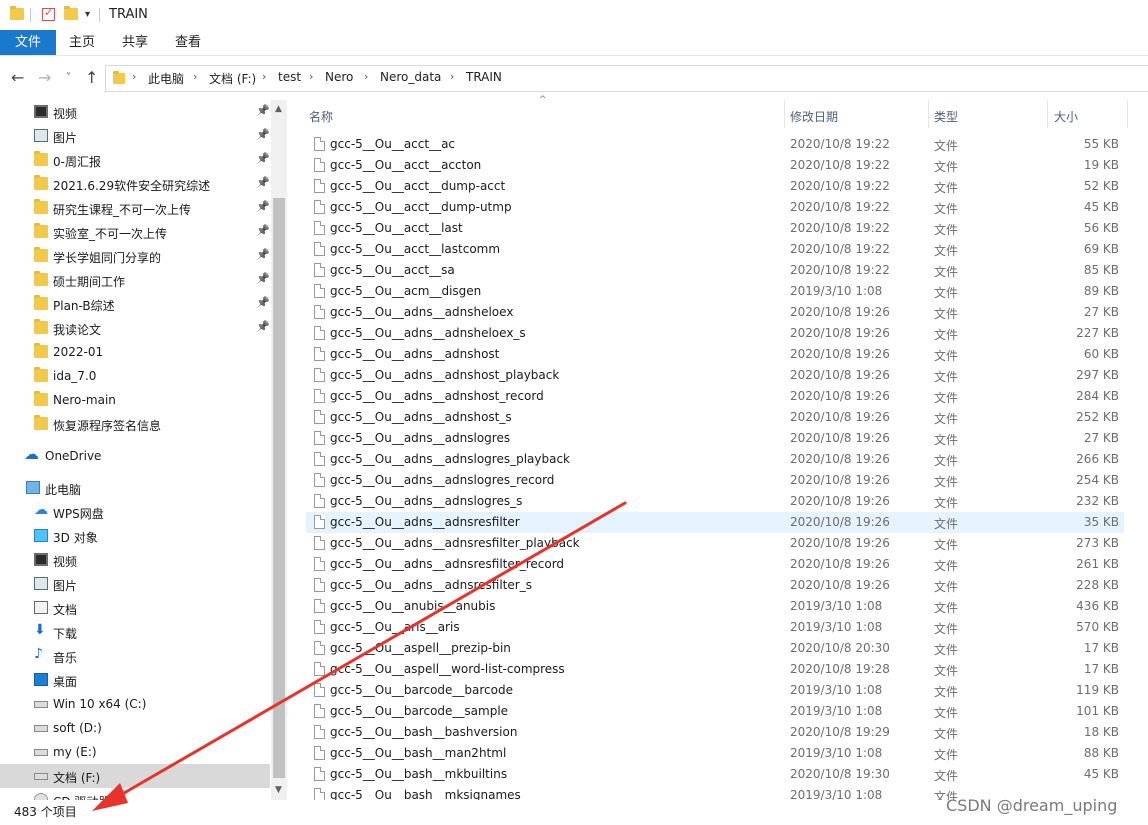 This screenshot has width=1148, height=825. I want to click on file-name: gcc-5__Ou__aspell__word-list-compress, so click(447, 669).